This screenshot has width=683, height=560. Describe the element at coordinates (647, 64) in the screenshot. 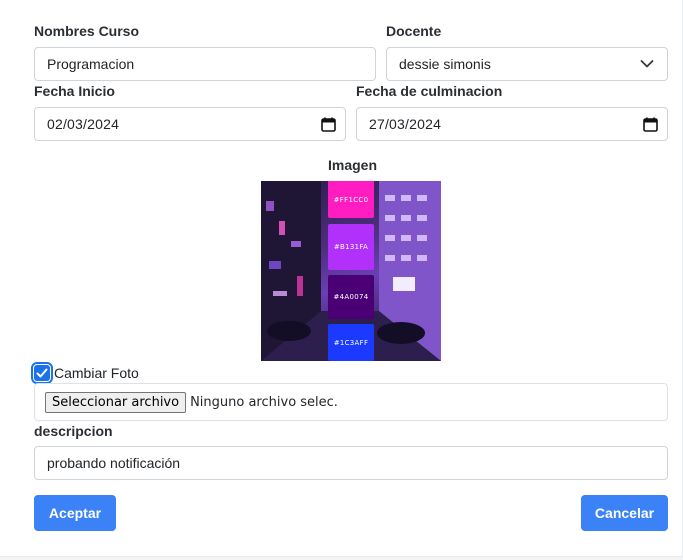

I see `chevron-down-icon` at that location.